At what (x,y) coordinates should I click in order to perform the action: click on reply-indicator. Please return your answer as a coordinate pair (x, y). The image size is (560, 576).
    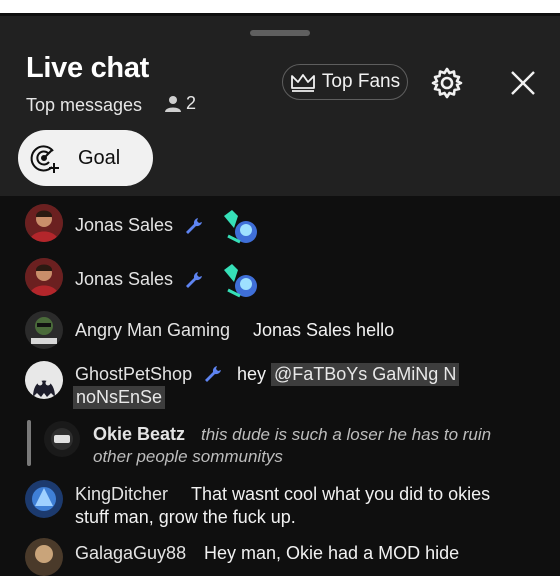
    Looking at the image, I should click on (29, 443).